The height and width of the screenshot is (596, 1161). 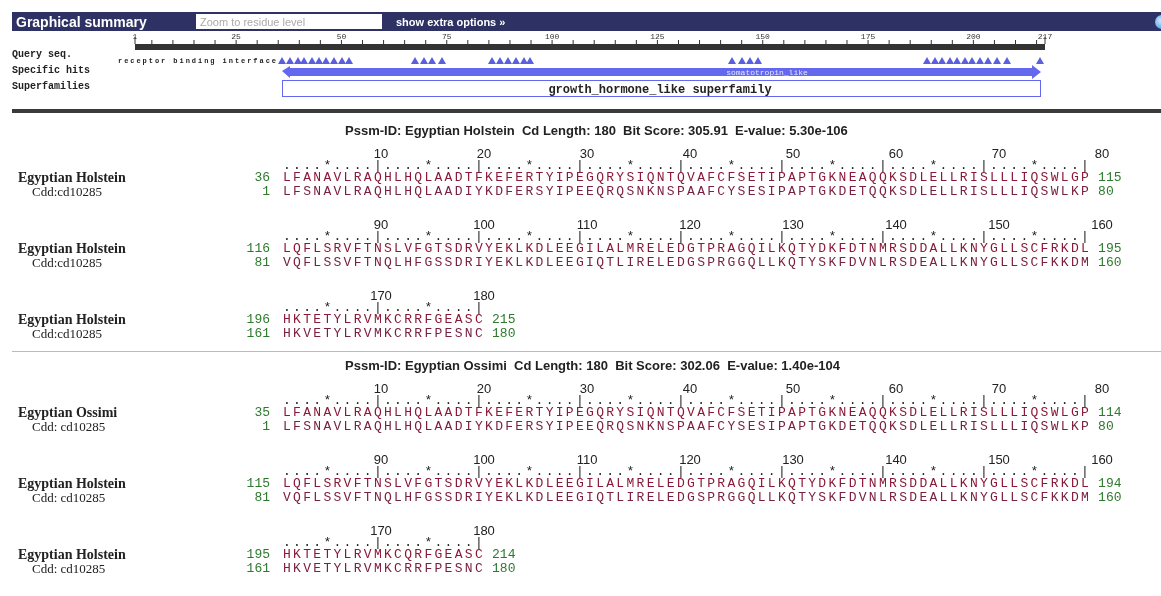 I want to click on end-position: 115, so click(x=1110, y=178).